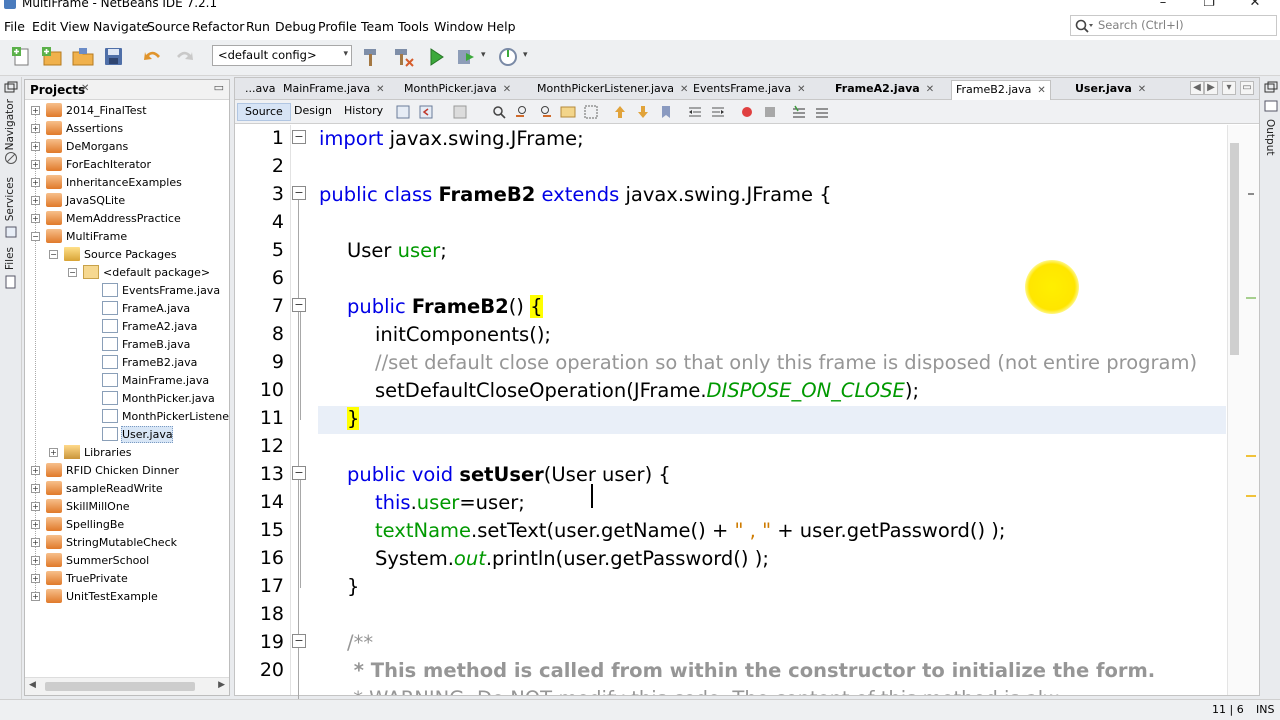 The width and height of the screenshot is (1280, 720). What do you see at coordinates (499, 112) in the screenshot?
I see `find-icon` at bounding box center [499, 112].